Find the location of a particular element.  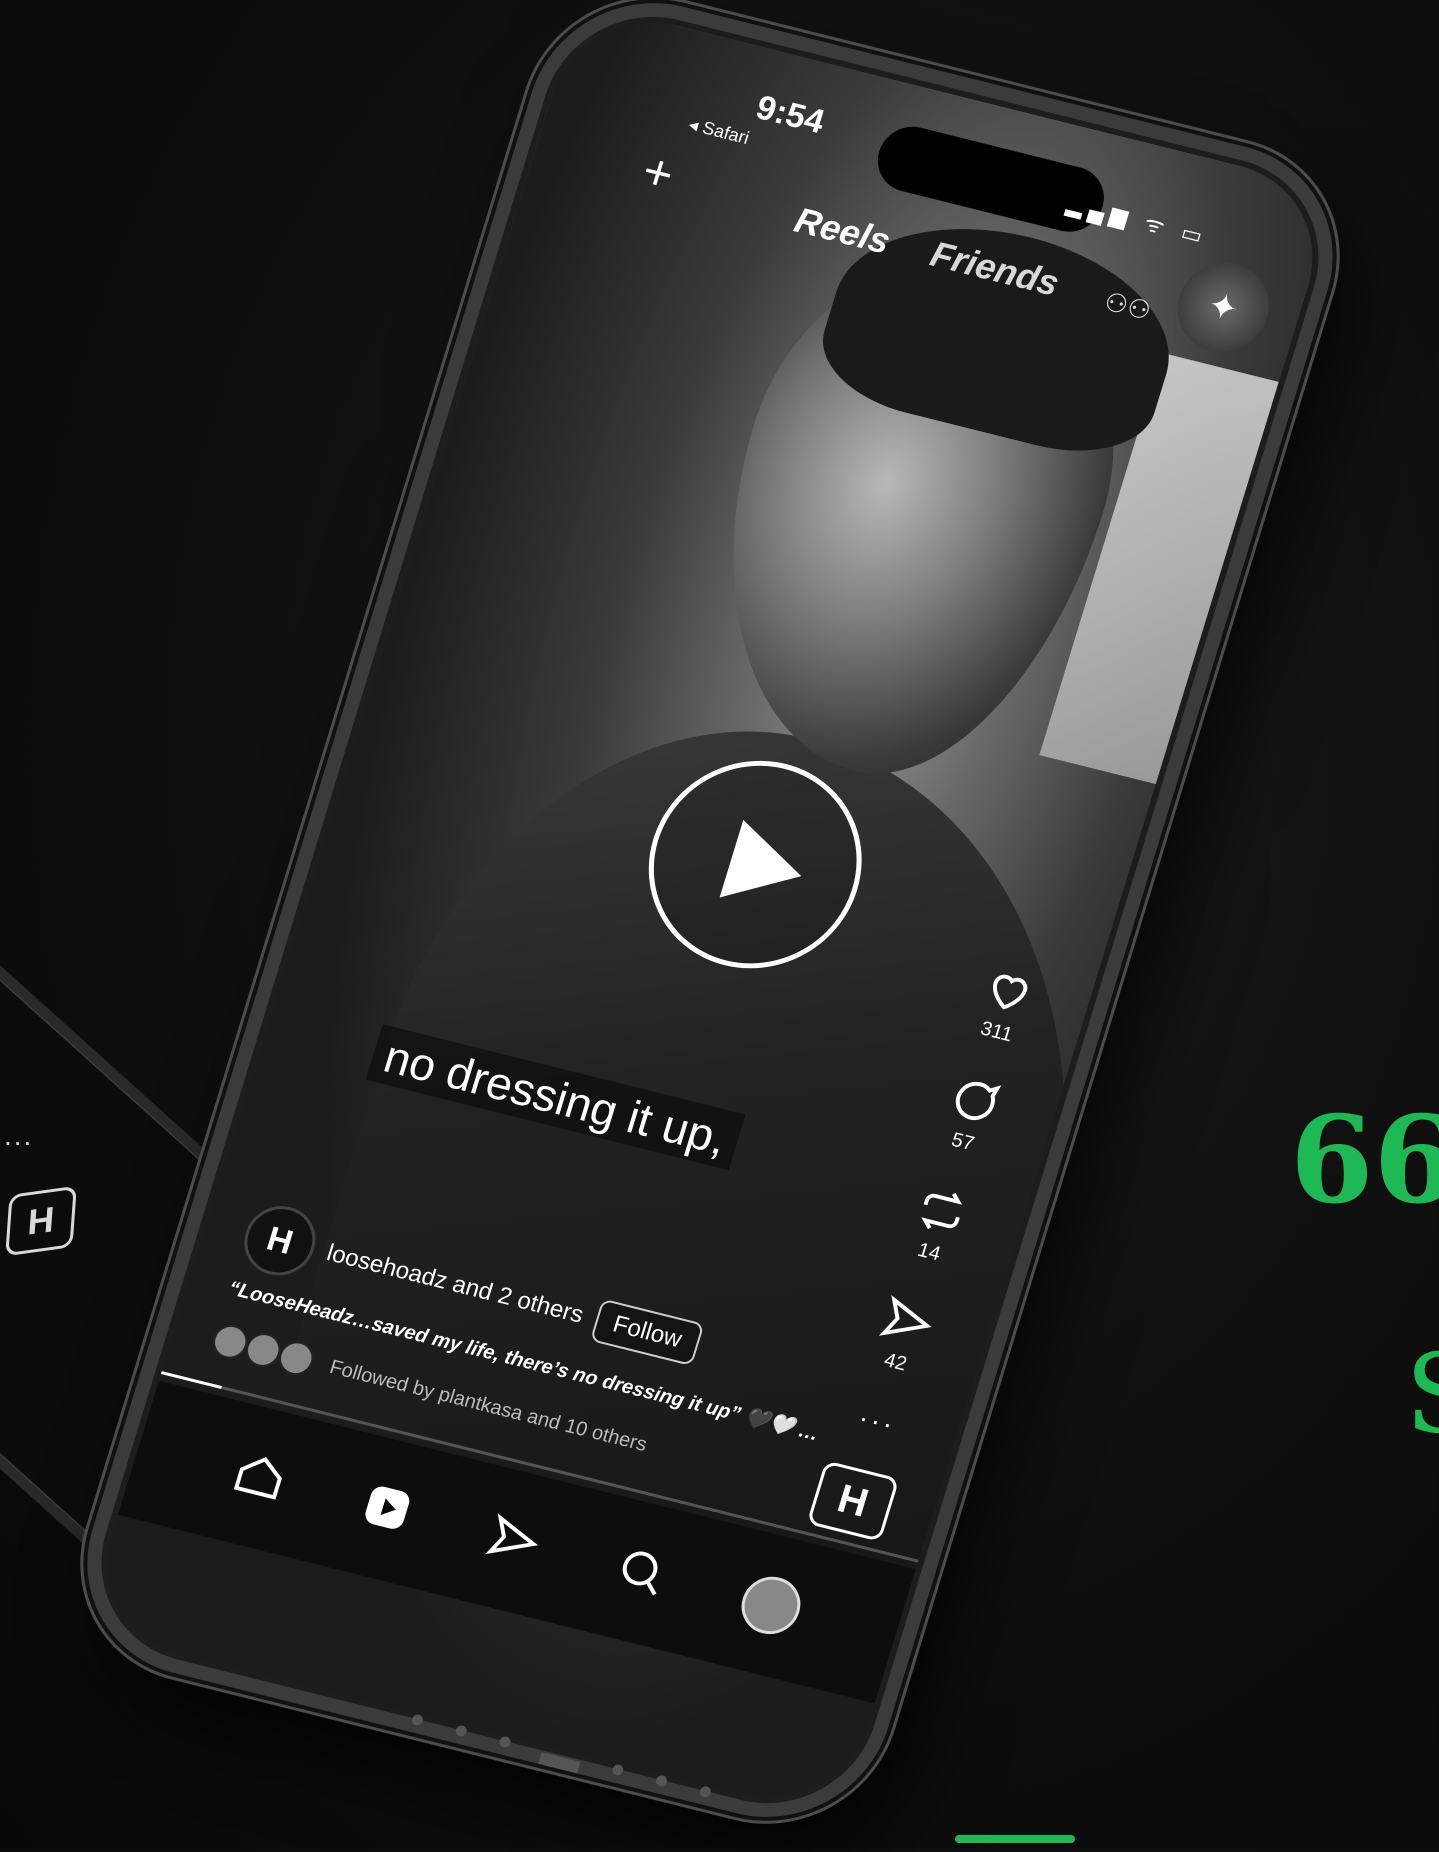

repost-count: 14 is located at coordinates (929, 1252).